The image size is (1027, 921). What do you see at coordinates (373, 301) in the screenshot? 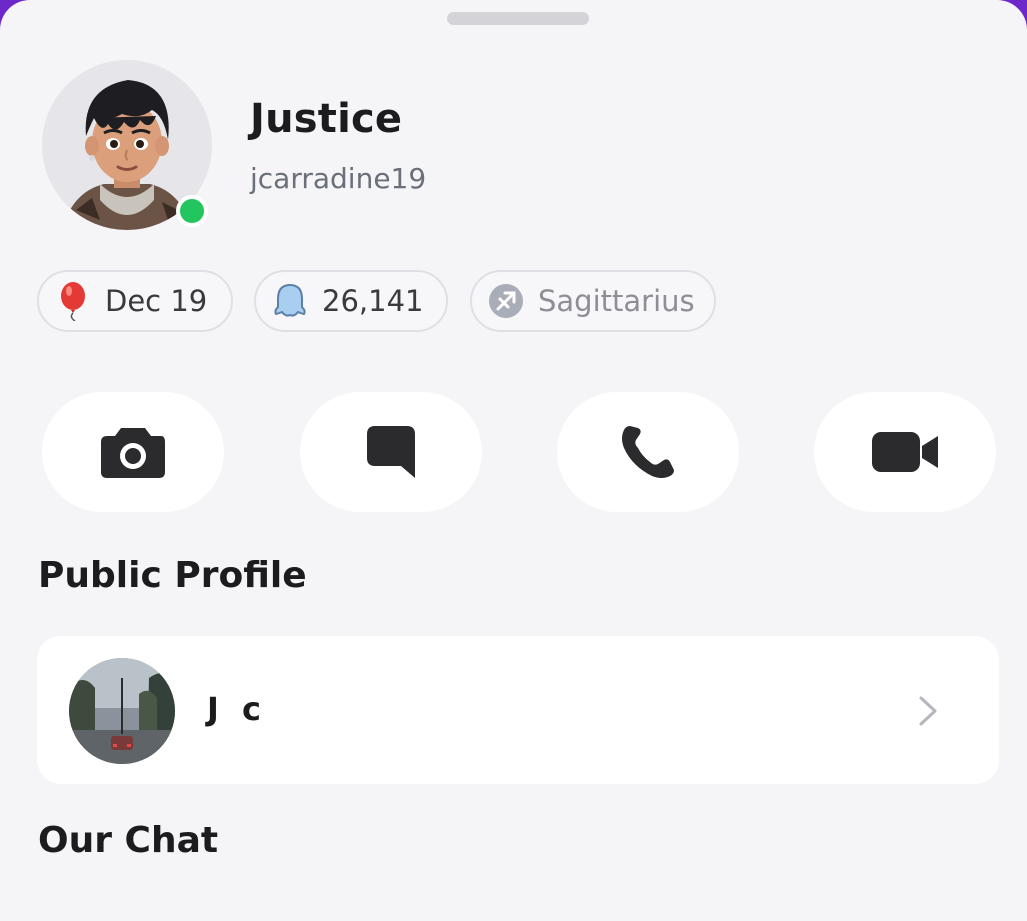
I see `snapscore-label: 26,141` at bounding box center [373, 301].